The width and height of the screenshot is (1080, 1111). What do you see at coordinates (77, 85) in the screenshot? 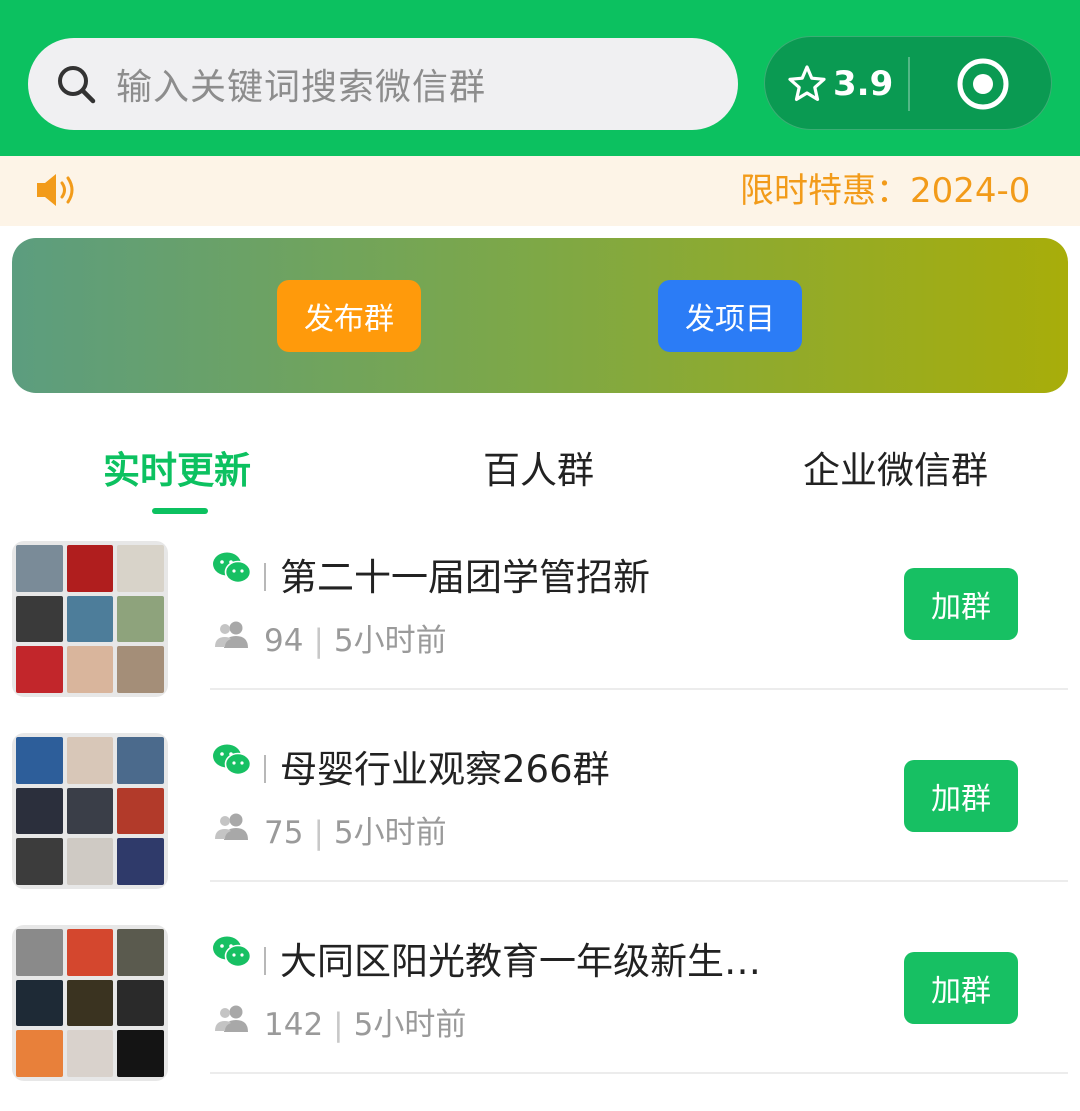
I see `search-icon` at bounding box center [77, 85].